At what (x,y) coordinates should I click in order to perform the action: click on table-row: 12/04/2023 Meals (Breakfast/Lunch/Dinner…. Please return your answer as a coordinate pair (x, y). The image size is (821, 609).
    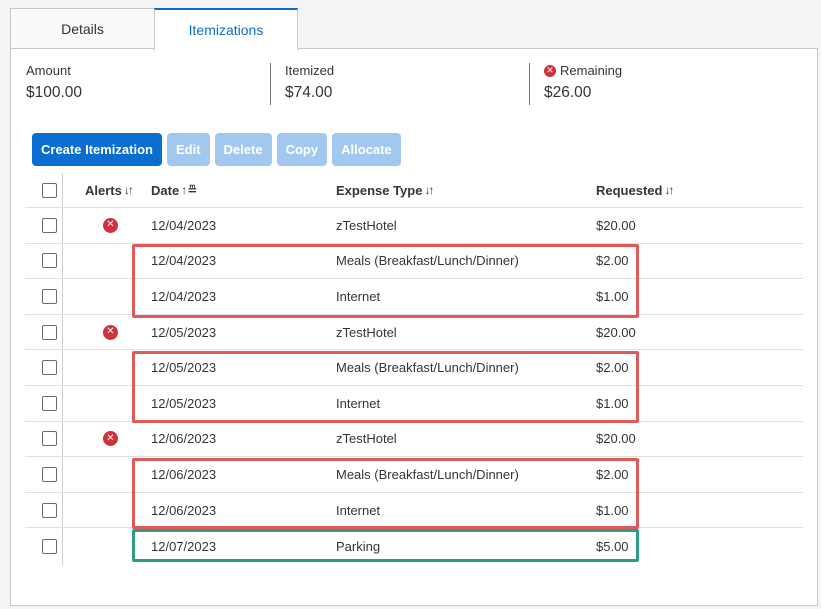
    Looking at the image, I should click on (414, 262).